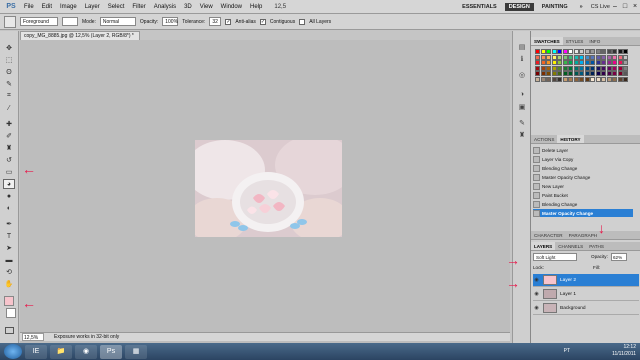 This screenshot has height=360, width=640. I want to click on layer-row: ◉ Layer 2, so click(586, 280).